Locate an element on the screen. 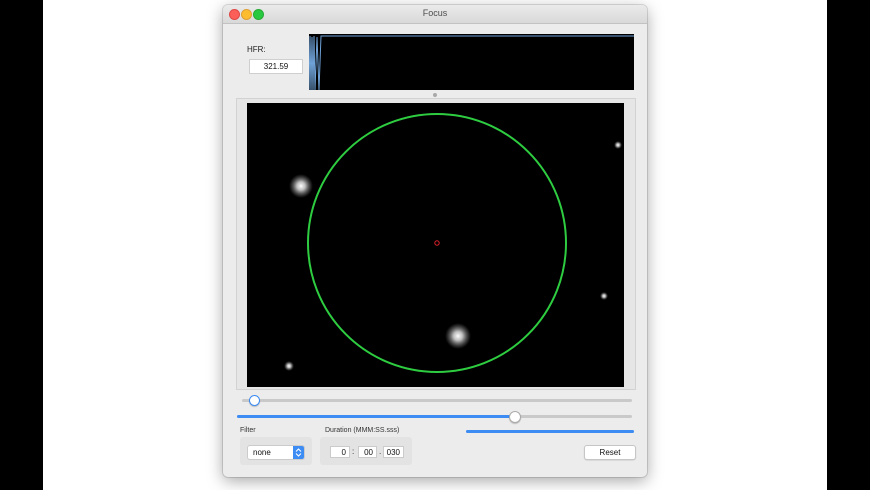 The image size is (870, 490). chevron-updown-icon is located at coordinates (298, 452).